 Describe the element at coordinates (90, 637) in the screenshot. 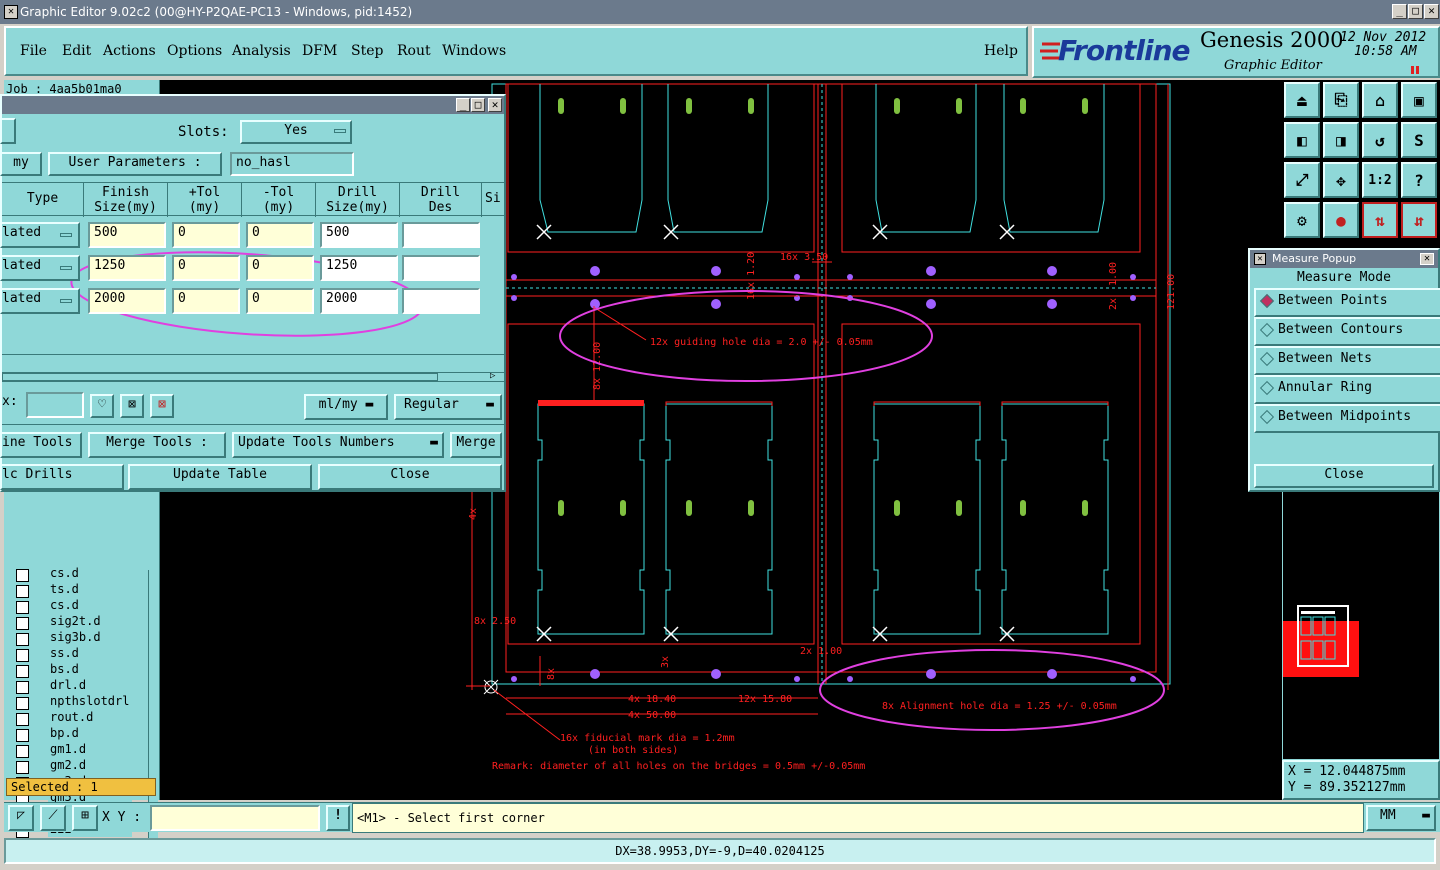

I see `layer-name: sig3b.d` at that location.